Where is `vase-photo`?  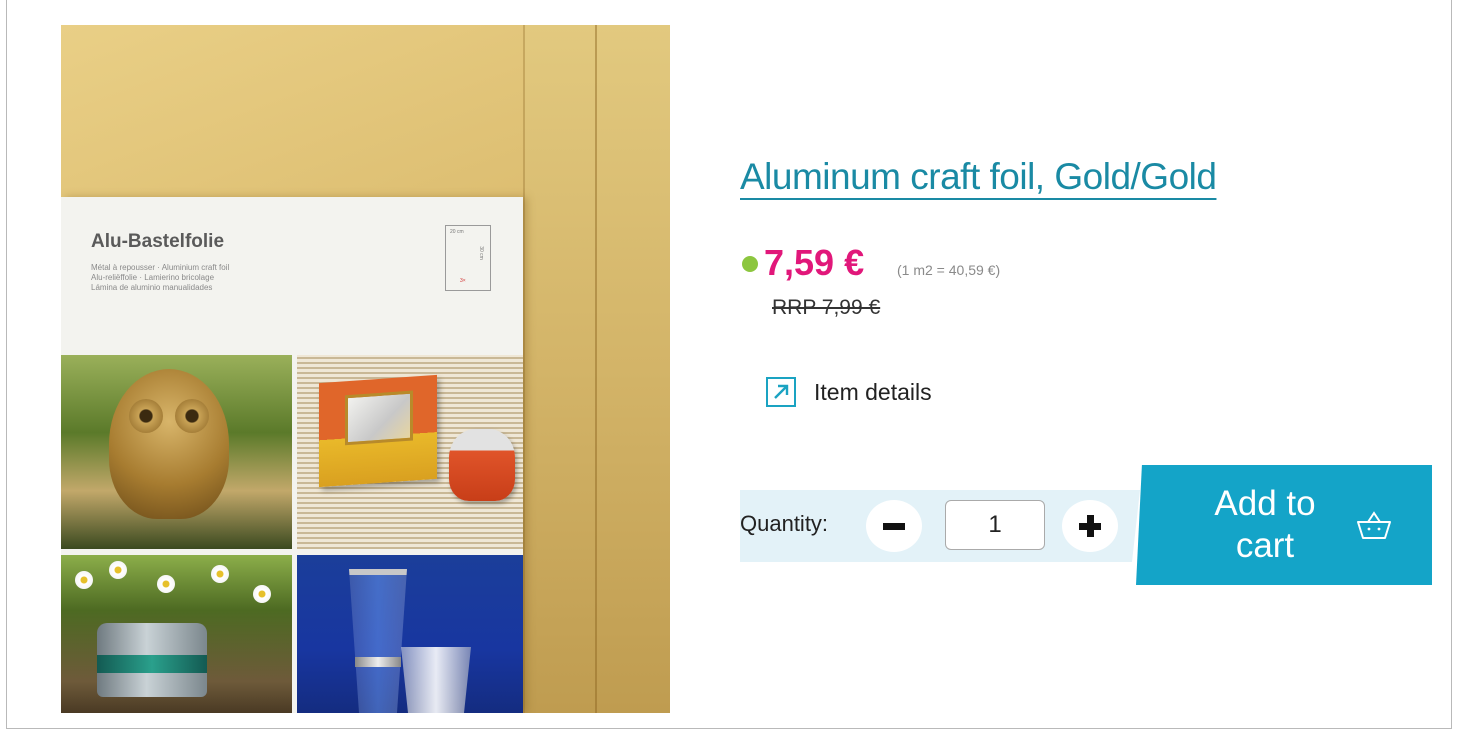 vase-photo is located at coordinates (410, 634).